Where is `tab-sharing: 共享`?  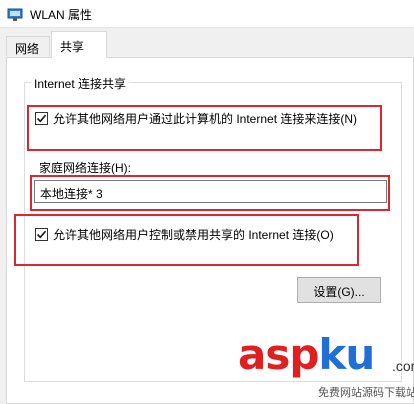
tab-sharing: 共享 is located at coordinates (79, 44).